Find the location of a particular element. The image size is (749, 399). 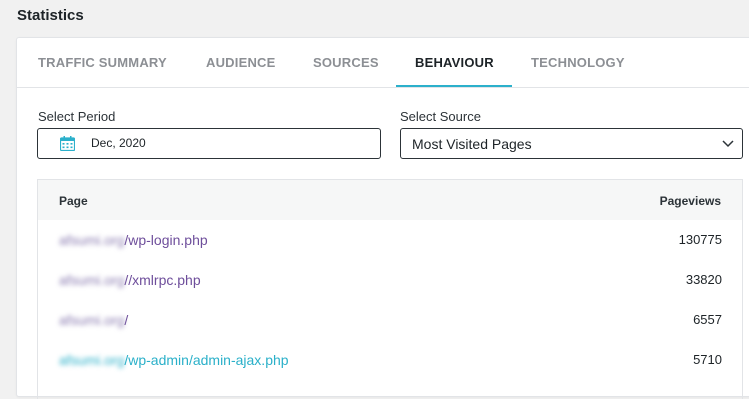

tab-behaviour: BEHAVIOUR is located at coordinates (454, 63).